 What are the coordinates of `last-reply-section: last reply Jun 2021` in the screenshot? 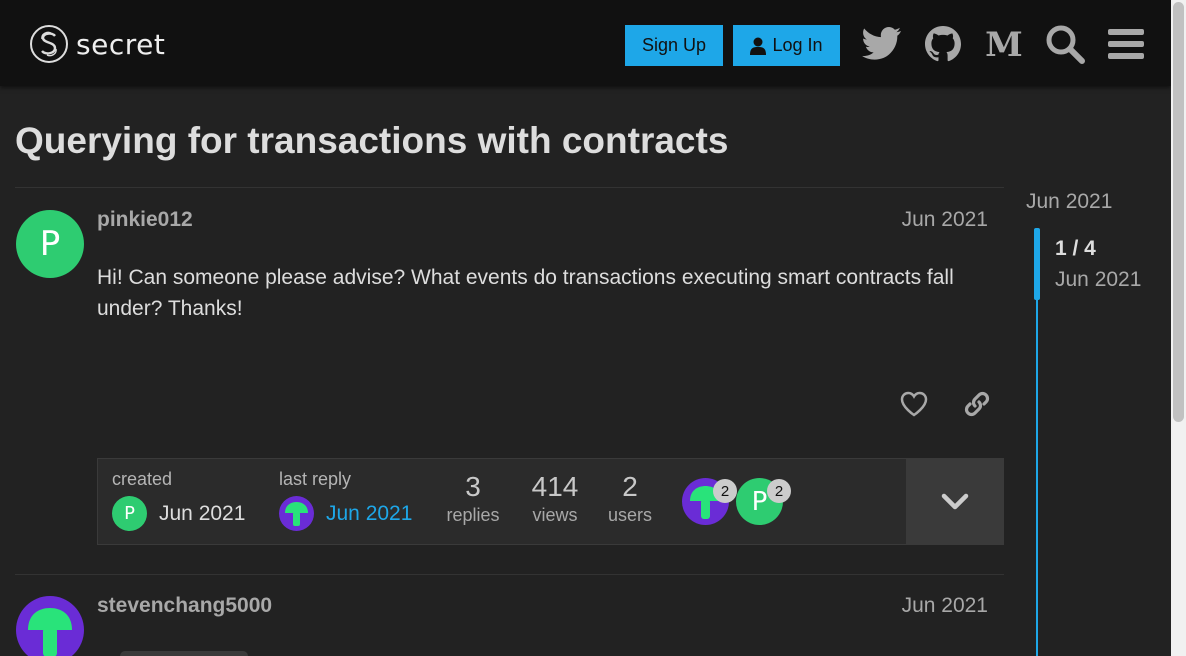 It's located at (345, 500).